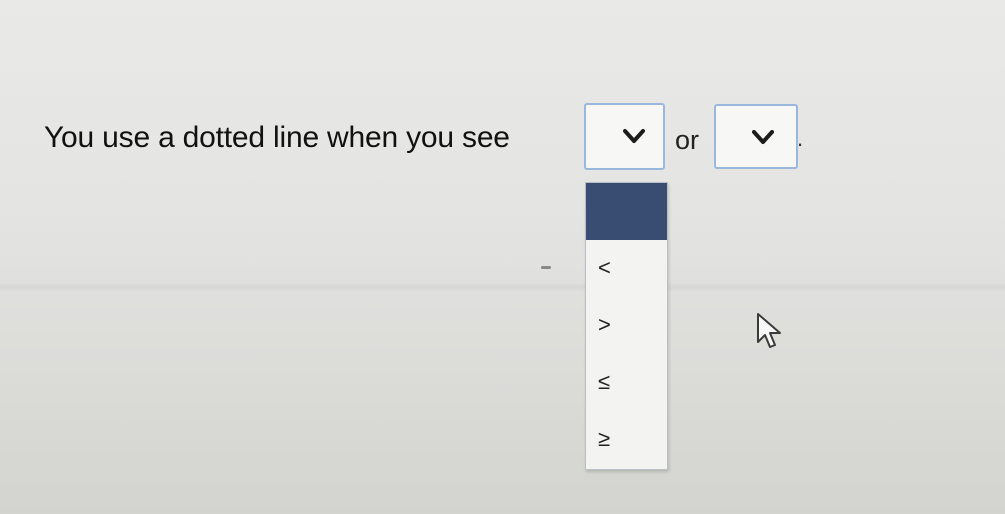 The width and height of the screenshot is (1005, 514). What do you see at coordinates (626, 382) in the screenshot?
I see `dropdown-option-less-than-or-equal: ≤` at bounding box center [626, 382].